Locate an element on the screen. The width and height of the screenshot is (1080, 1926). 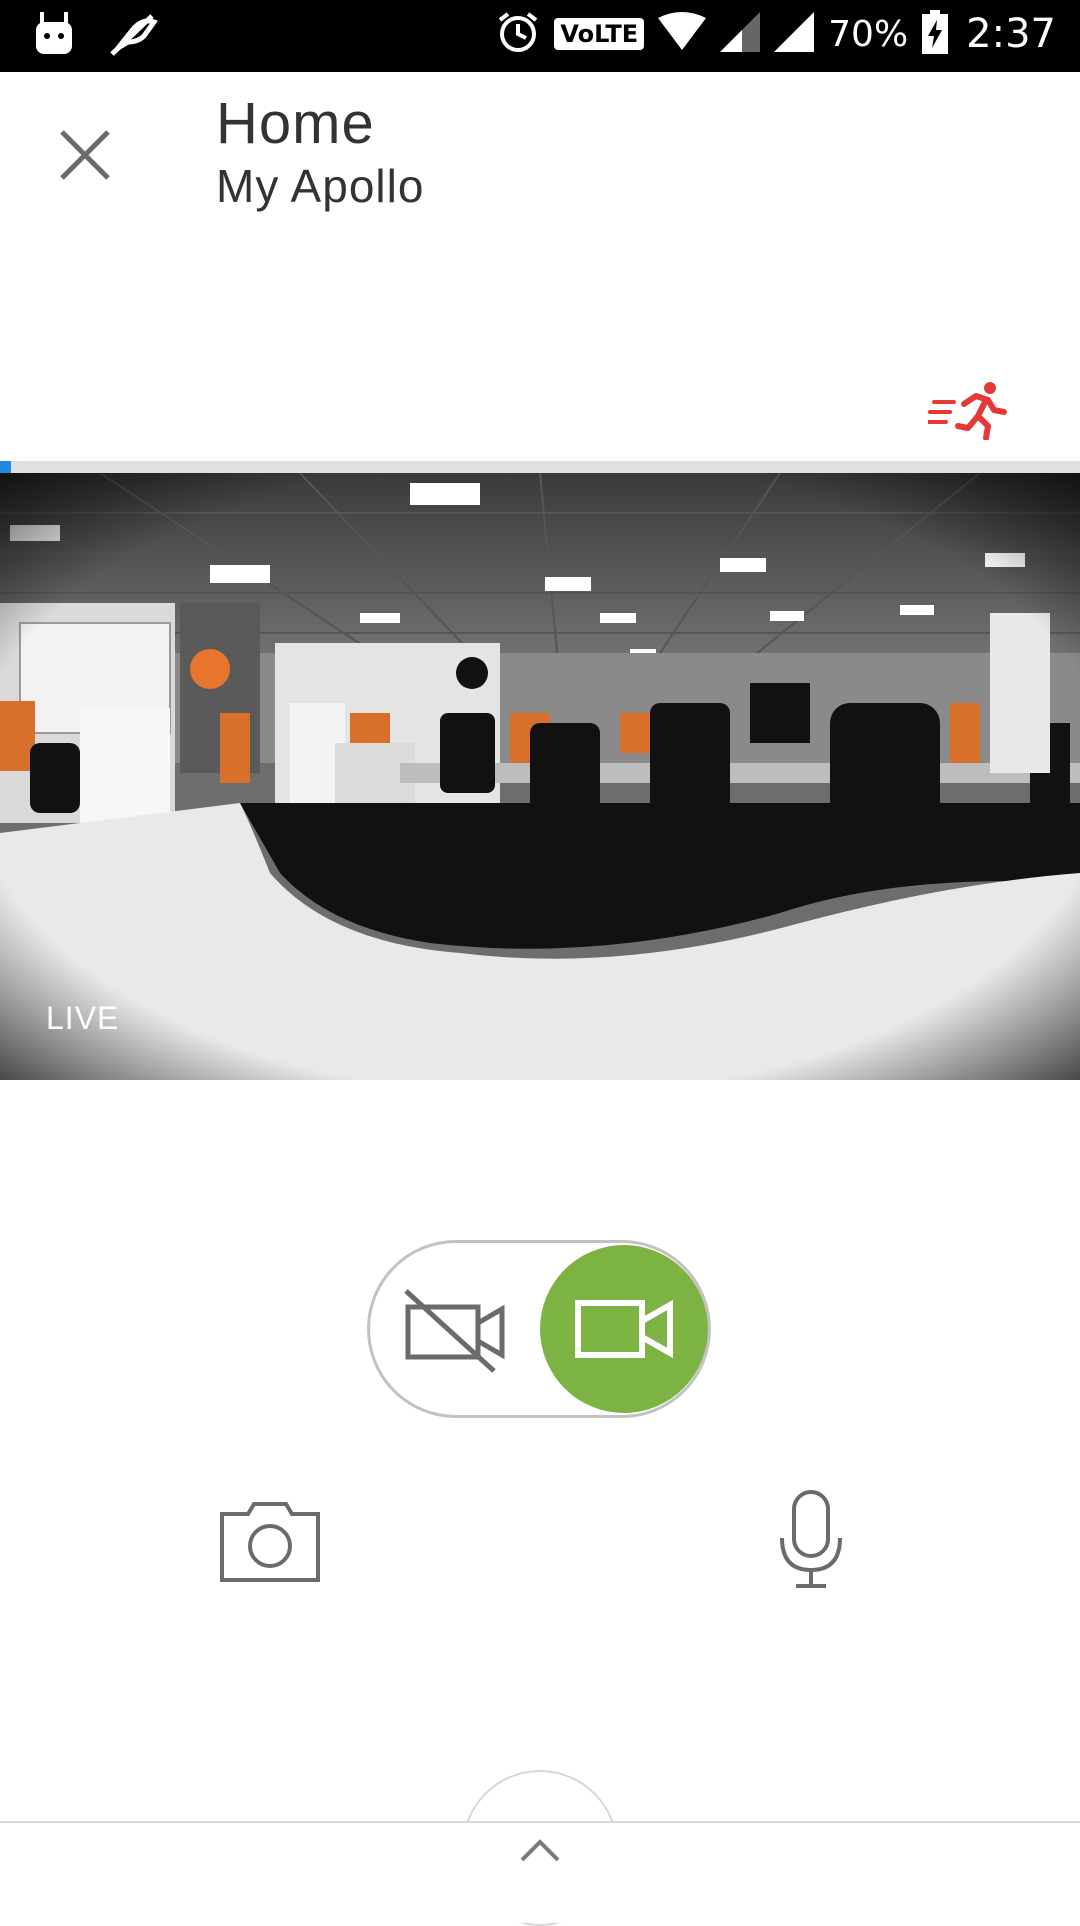
alarm-icon is located at coordinates (518, 34).